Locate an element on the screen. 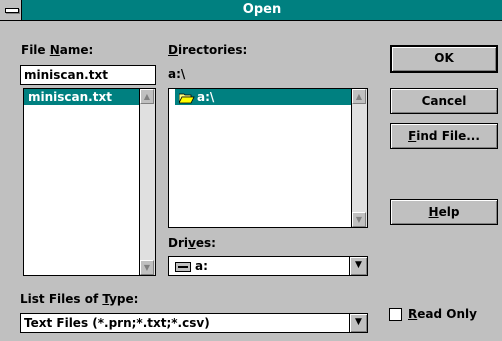 The image size is (502, 341). file-list: miniscan.txt ▲ ▼ is located at coordinates (89, 182).